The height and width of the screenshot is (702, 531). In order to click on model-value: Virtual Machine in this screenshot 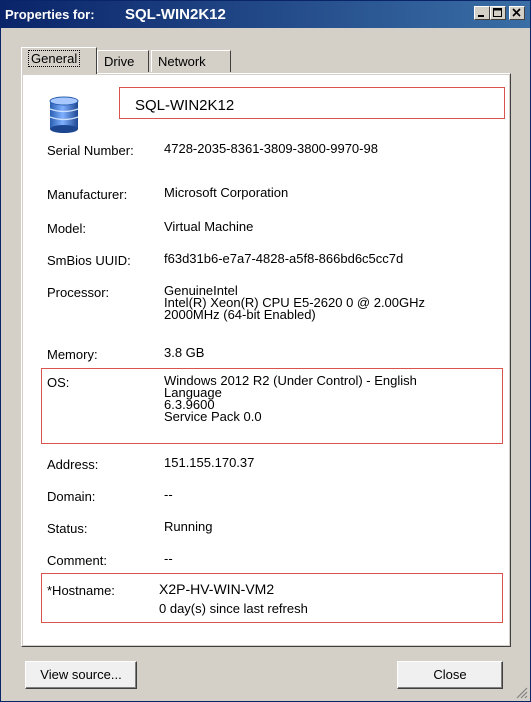, I will do `click(209, 226)`.